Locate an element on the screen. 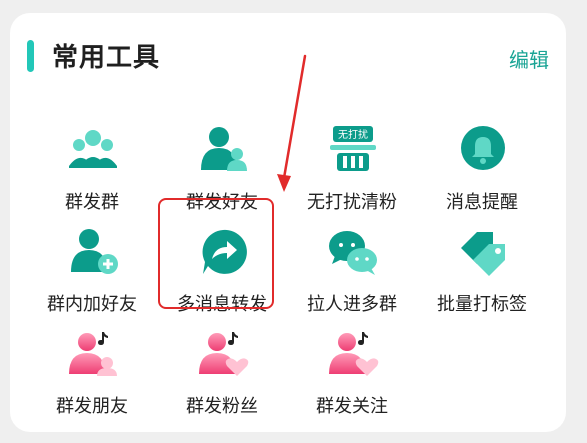  tool-group-broadcast: 群发群 is located at coordinates (92, 176).